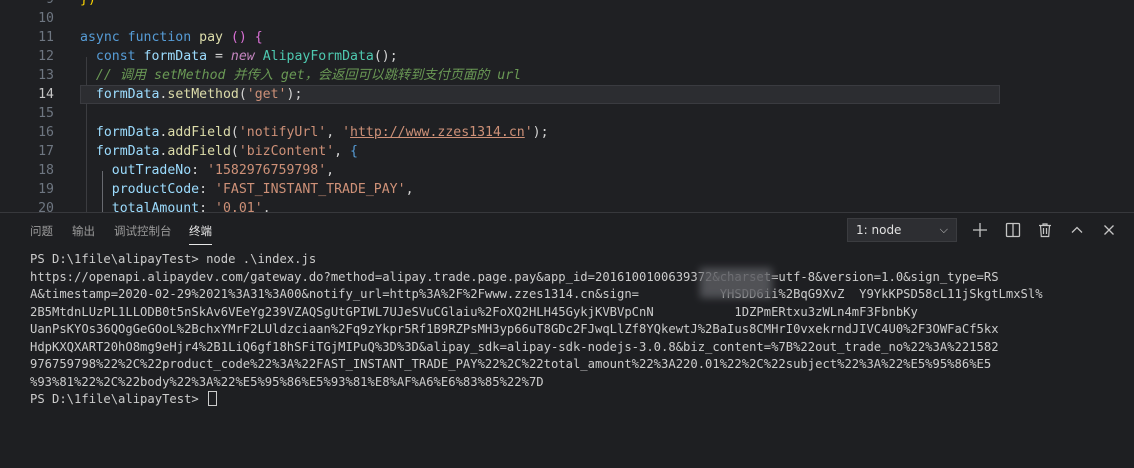  Describe the element at coordinates (239, 206) in the screenshot. I see `code-token: '0.01'` at that location.